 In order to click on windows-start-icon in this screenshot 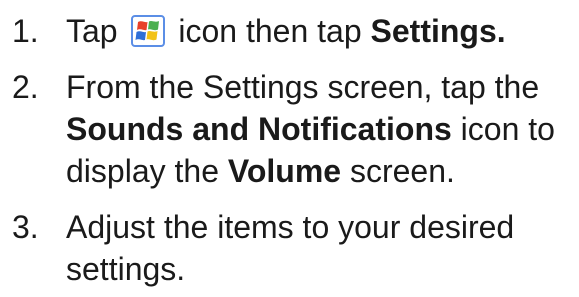, I will do `click(148, 31)`.